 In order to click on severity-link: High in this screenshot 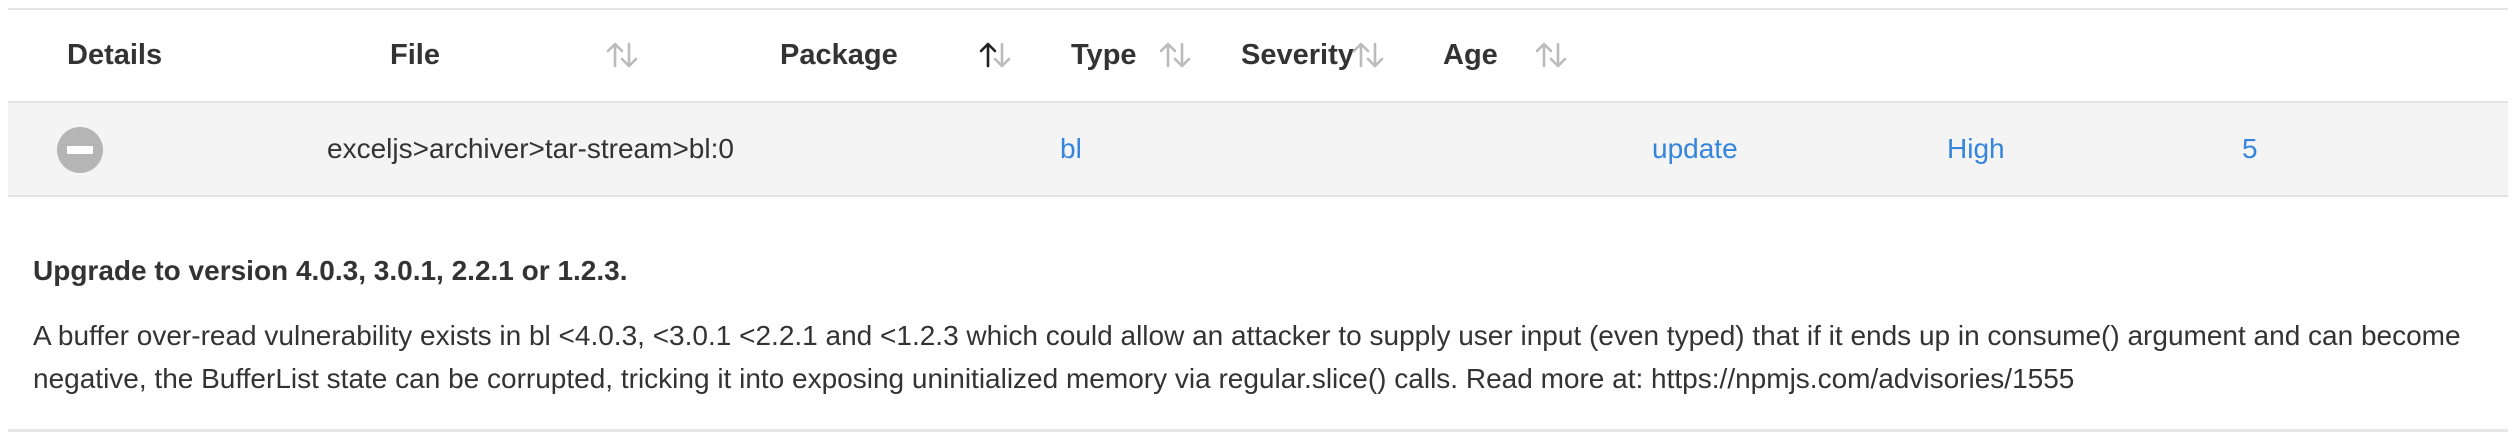, I will do `click(1976, 149)`.